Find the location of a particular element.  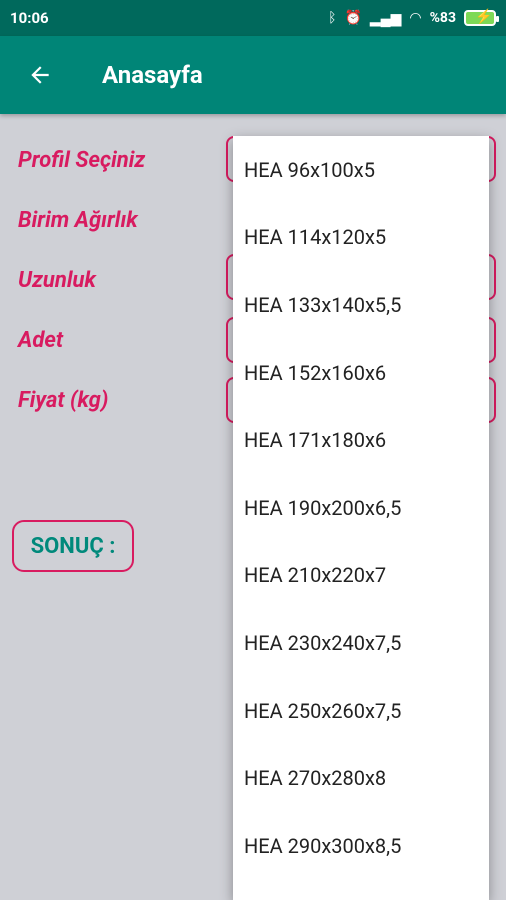

dropdown-item: HEA 114x120x5 is located at coordinates (361, 238).